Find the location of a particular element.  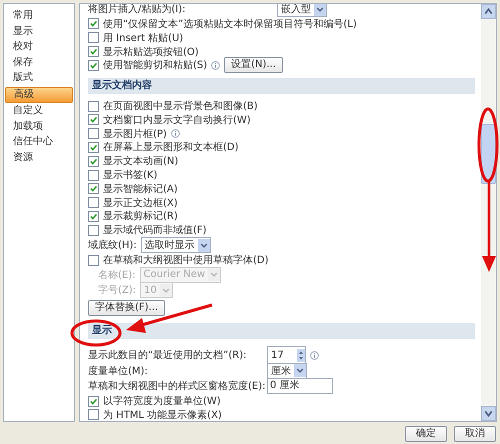

field-label: 名称(E): is located at coordinates (117, 275).